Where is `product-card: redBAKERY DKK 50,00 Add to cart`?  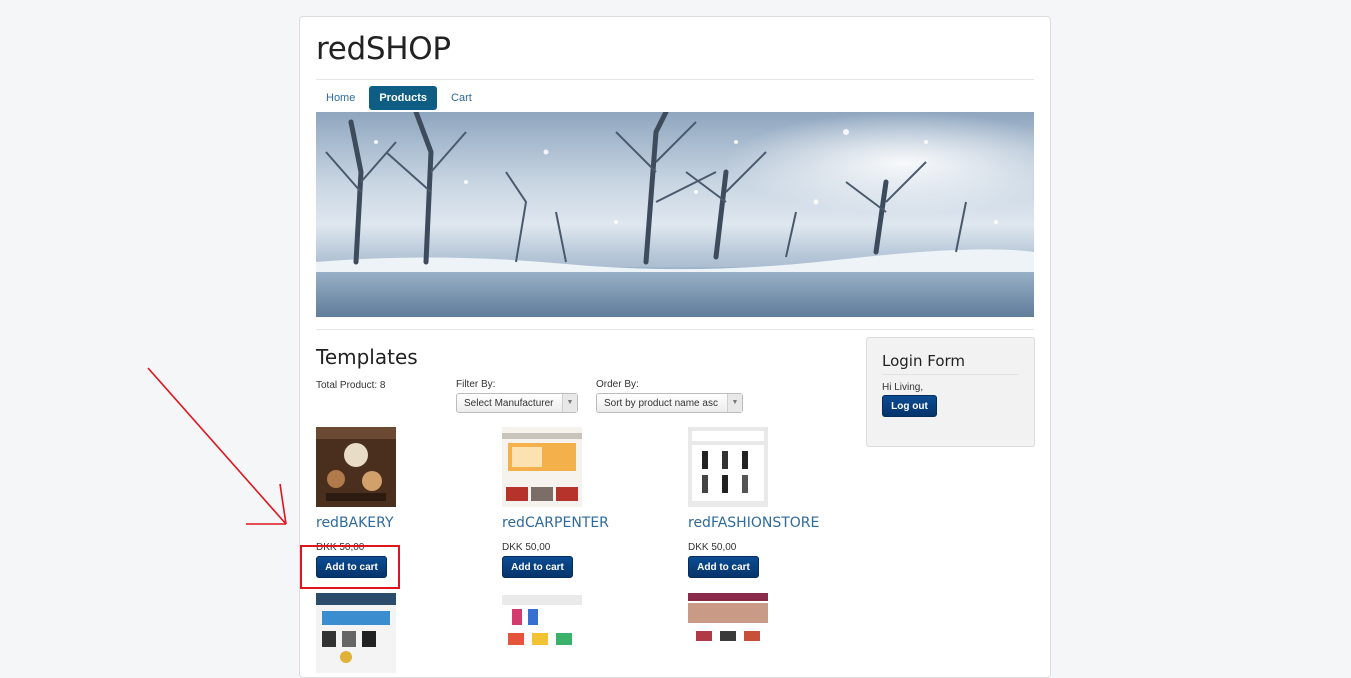
product-card: redBAKERY DKK 50,00 Add to cart is located at coordinates (401, 502).